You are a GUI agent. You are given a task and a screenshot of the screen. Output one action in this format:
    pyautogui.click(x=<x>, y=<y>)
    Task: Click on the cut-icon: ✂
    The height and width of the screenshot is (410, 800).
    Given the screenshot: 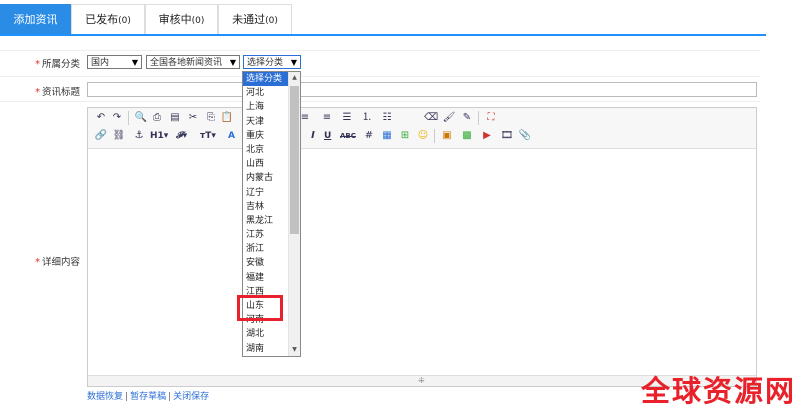 What is the action you would take?
    pyautogui.click(x=193, y=118)
    